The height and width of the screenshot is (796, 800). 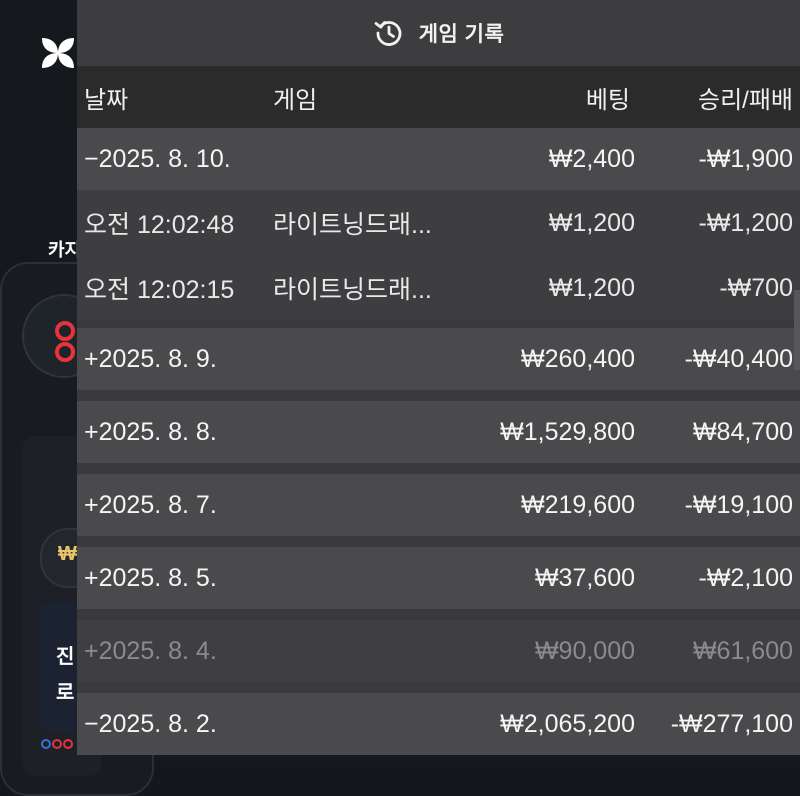 I want to click on round-win-loss: -₩1,200, so click(x=745, y=222).